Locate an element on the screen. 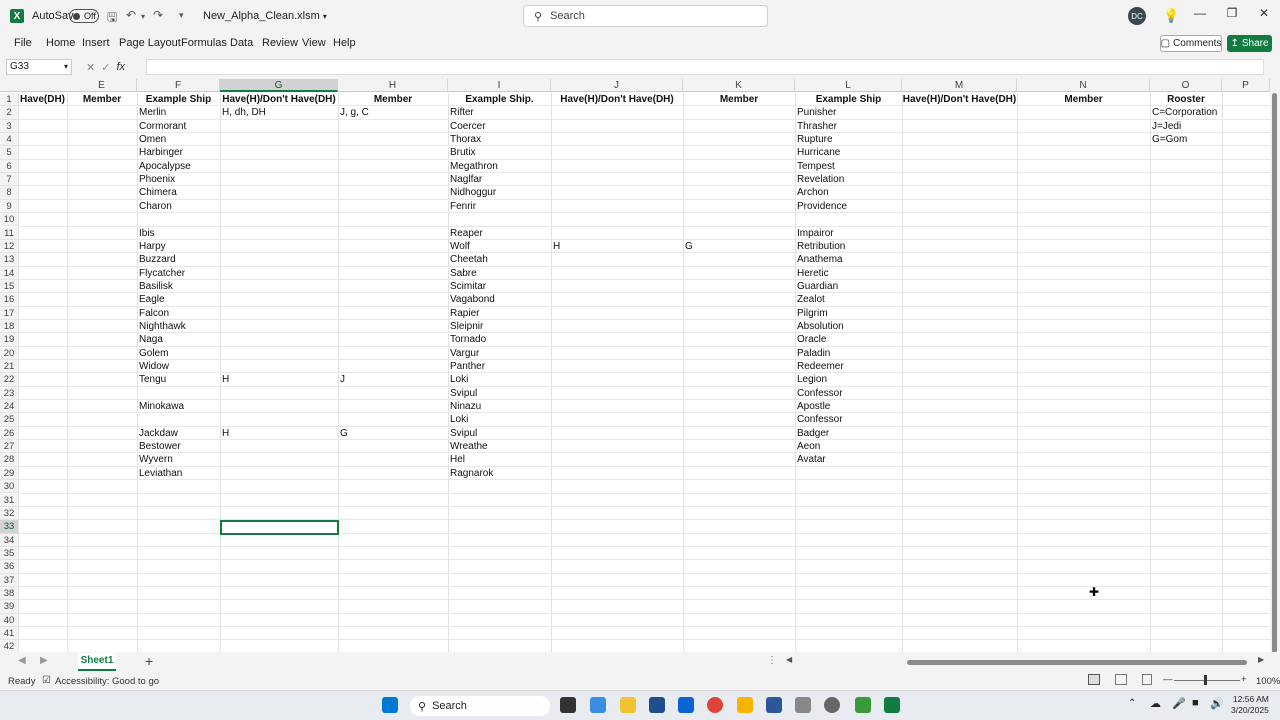  volume-icon: 🔊 is located at coordinates (1217, 703).